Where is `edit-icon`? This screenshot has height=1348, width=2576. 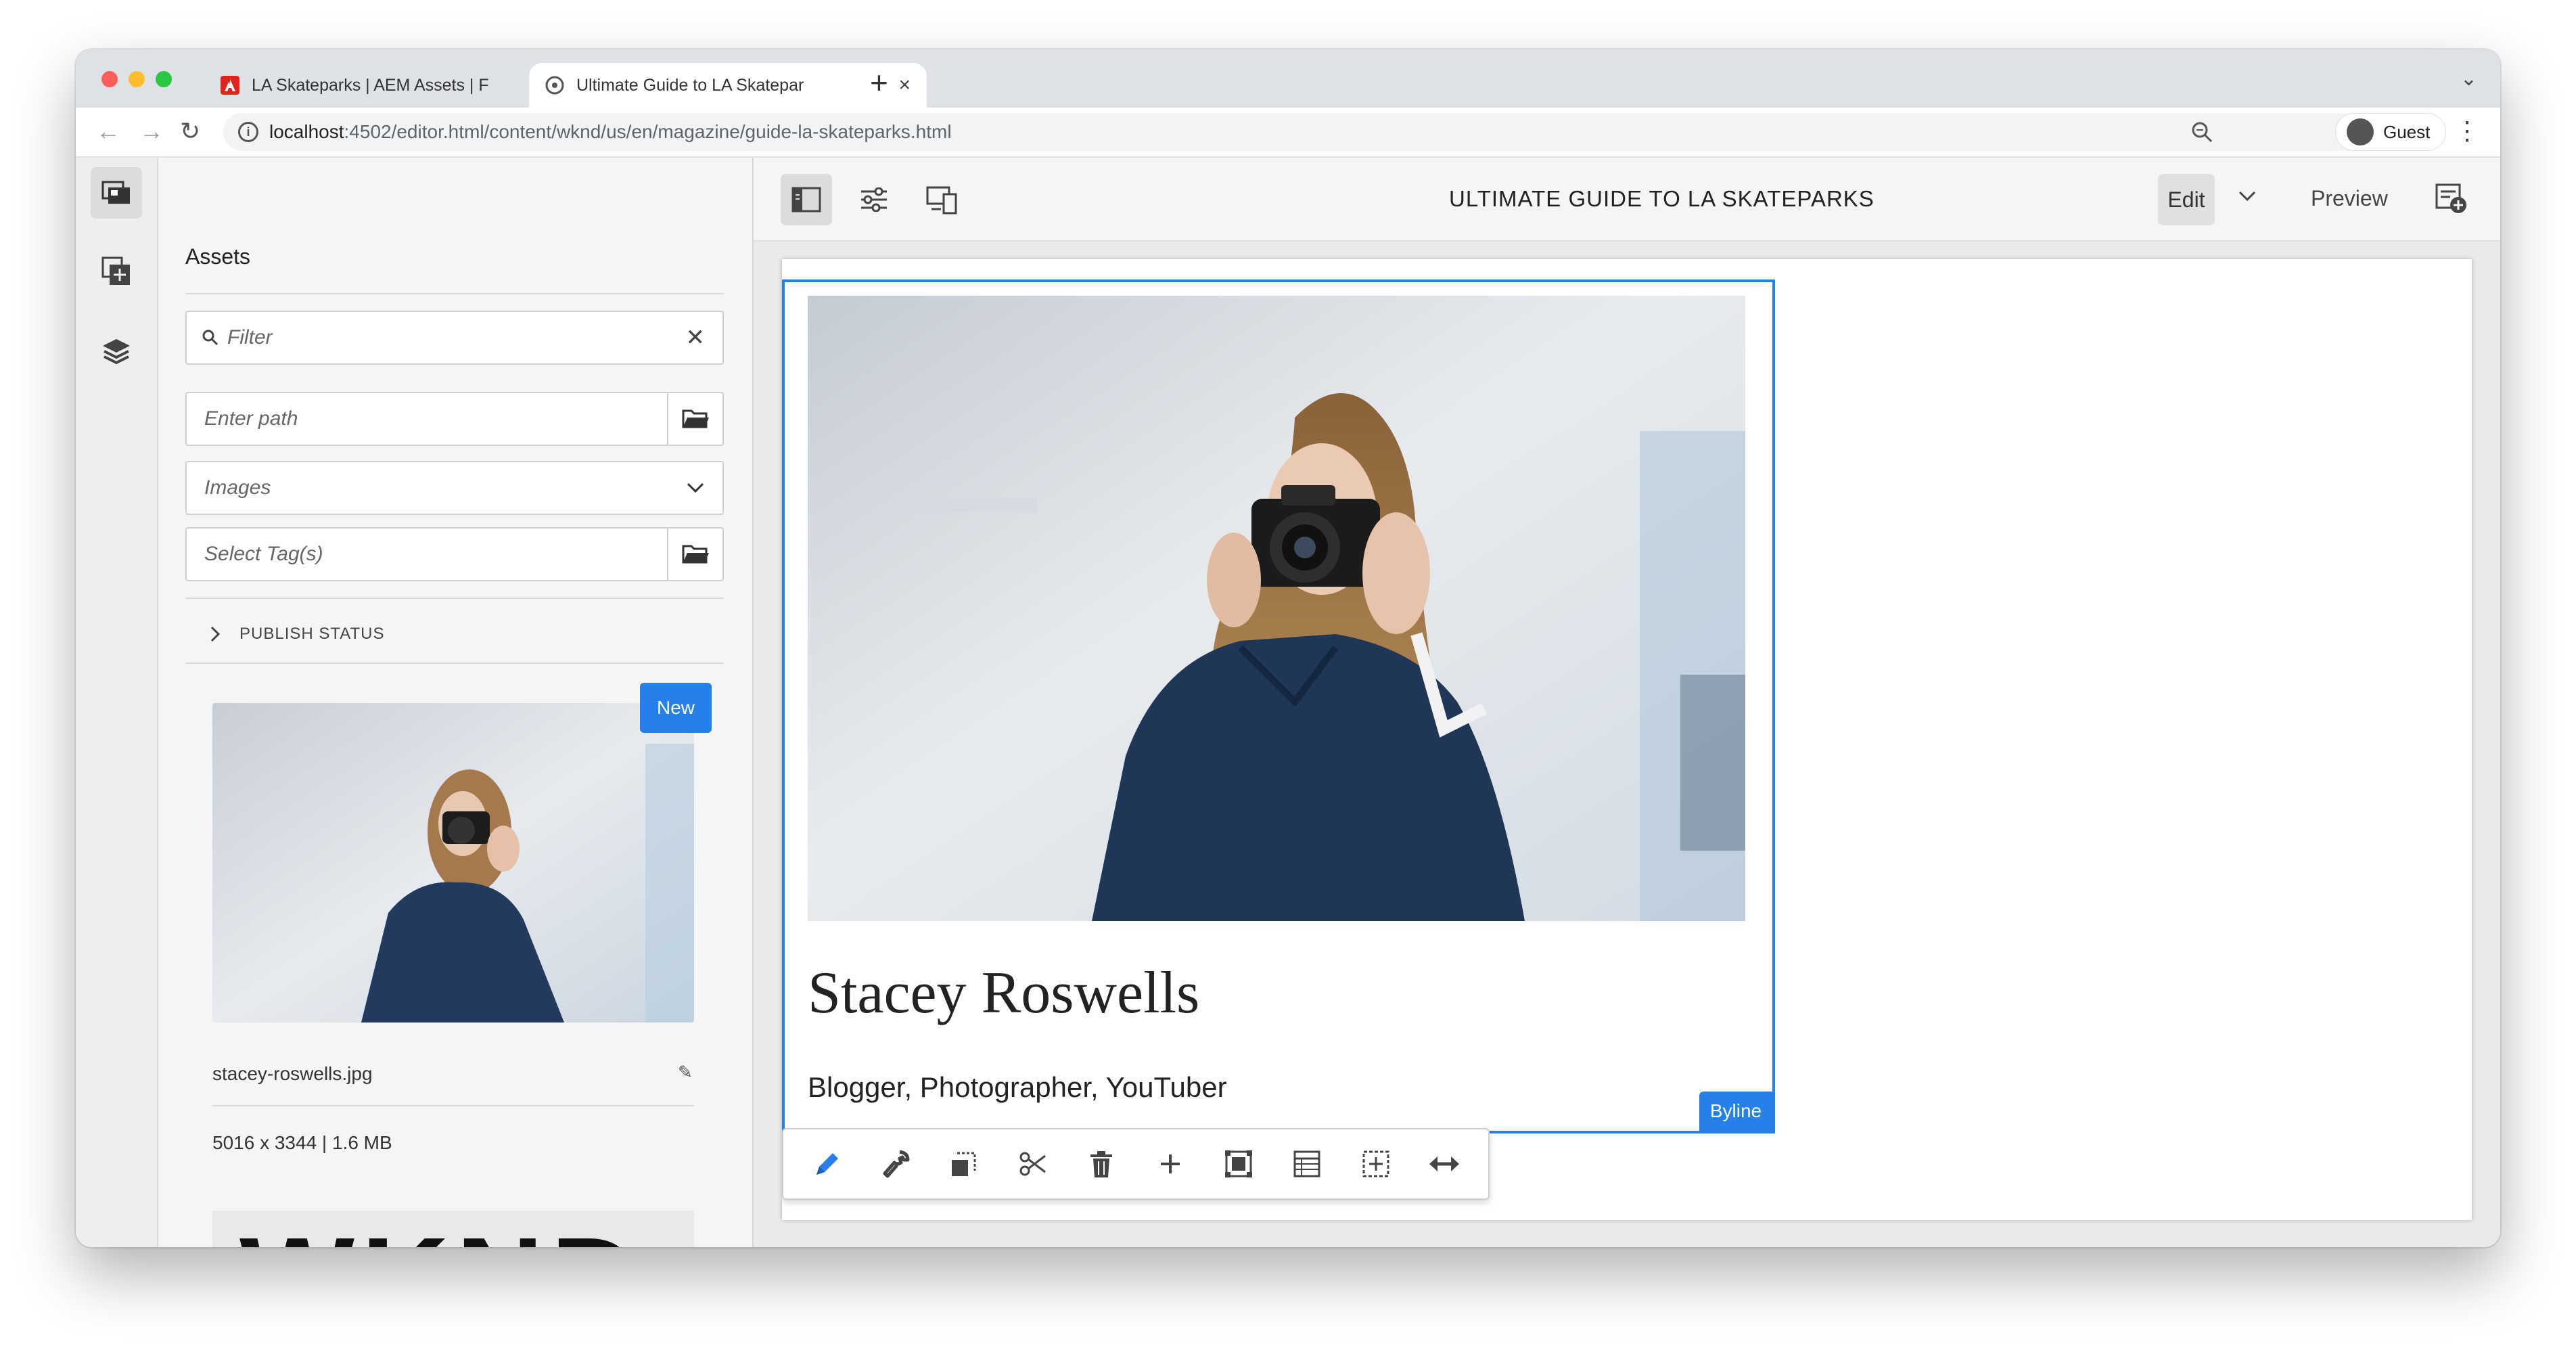 edit-icon is located at coordinates (827, 1164).